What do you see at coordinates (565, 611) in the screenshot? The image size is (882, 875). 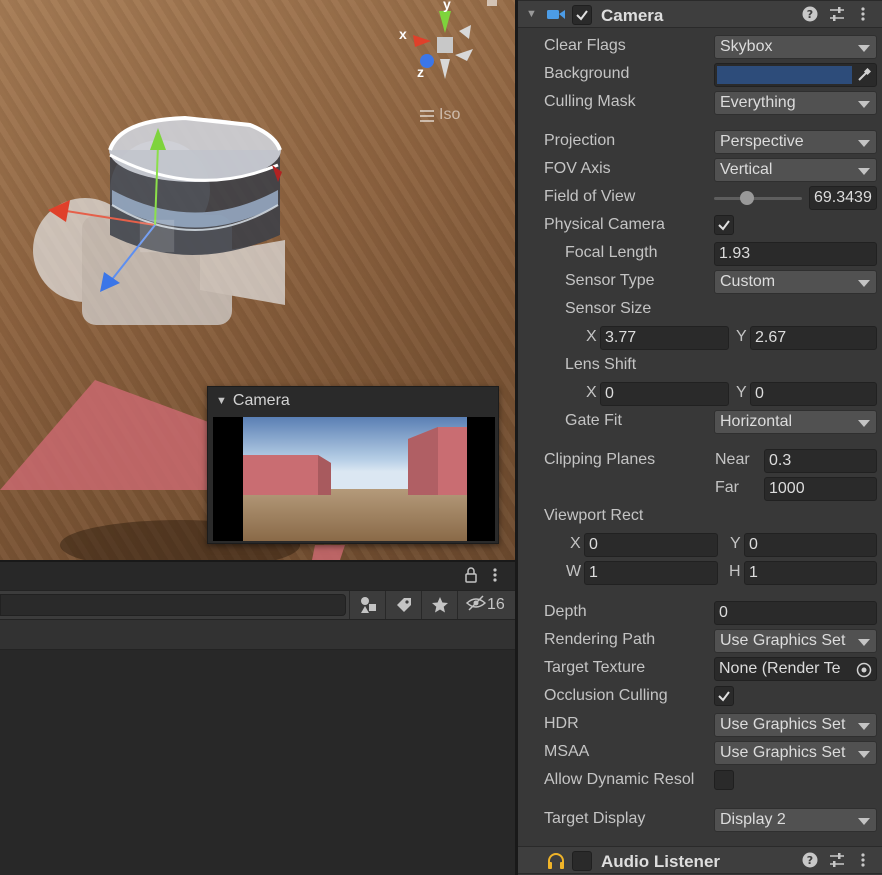 I see `depth-label: Depth` at bounding box center [565, 611].